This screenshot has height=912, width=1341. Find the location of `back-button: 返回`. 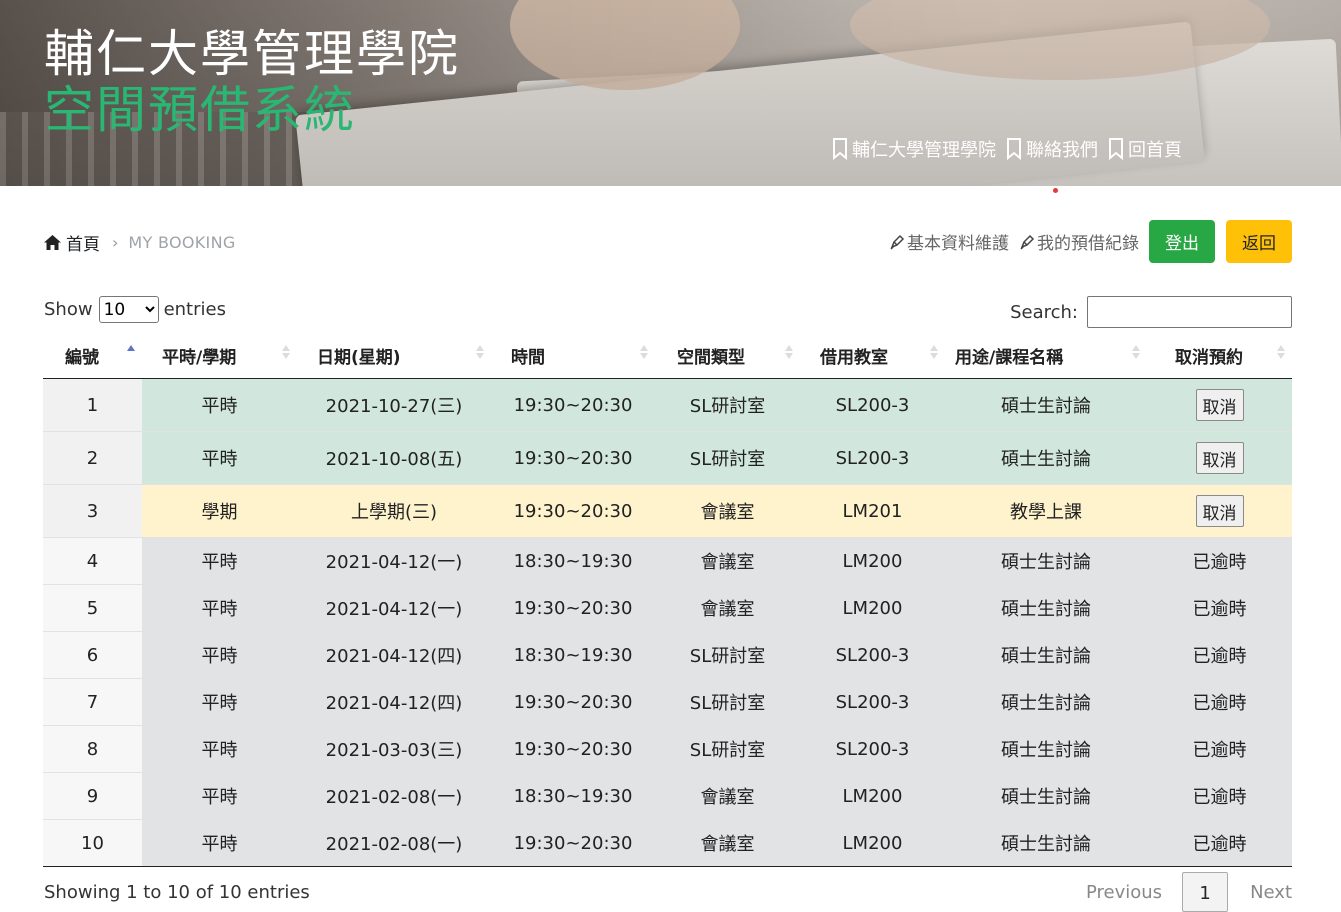

back-button: 返回 is located at coordinates (1259, 241).